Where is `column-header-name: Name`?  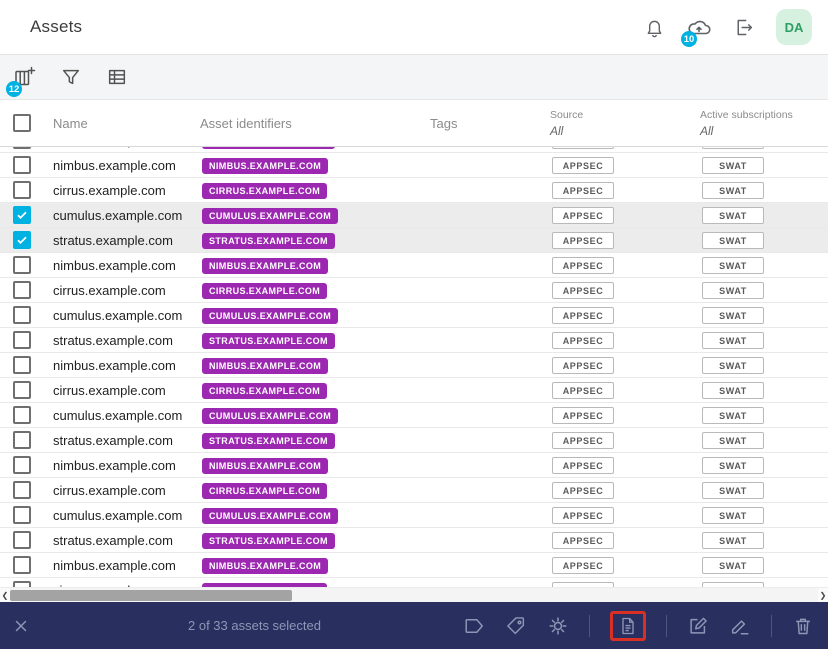 column-header-name: Name is located at coordinates (126, 123).